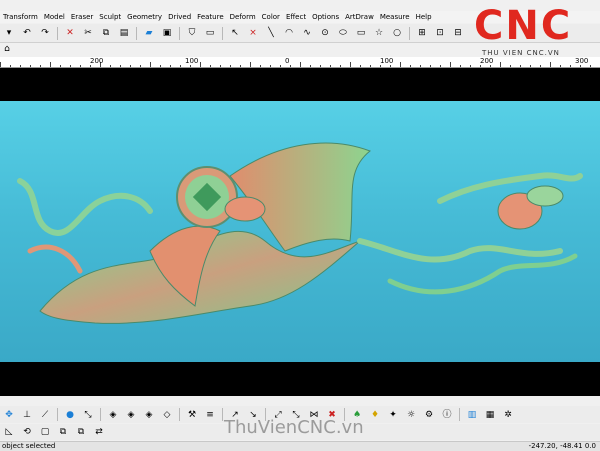  What do you see at coordinates (307, 33) in the screenshot?
I see `curve-icon: ∿` at bounding box center [307, 33].